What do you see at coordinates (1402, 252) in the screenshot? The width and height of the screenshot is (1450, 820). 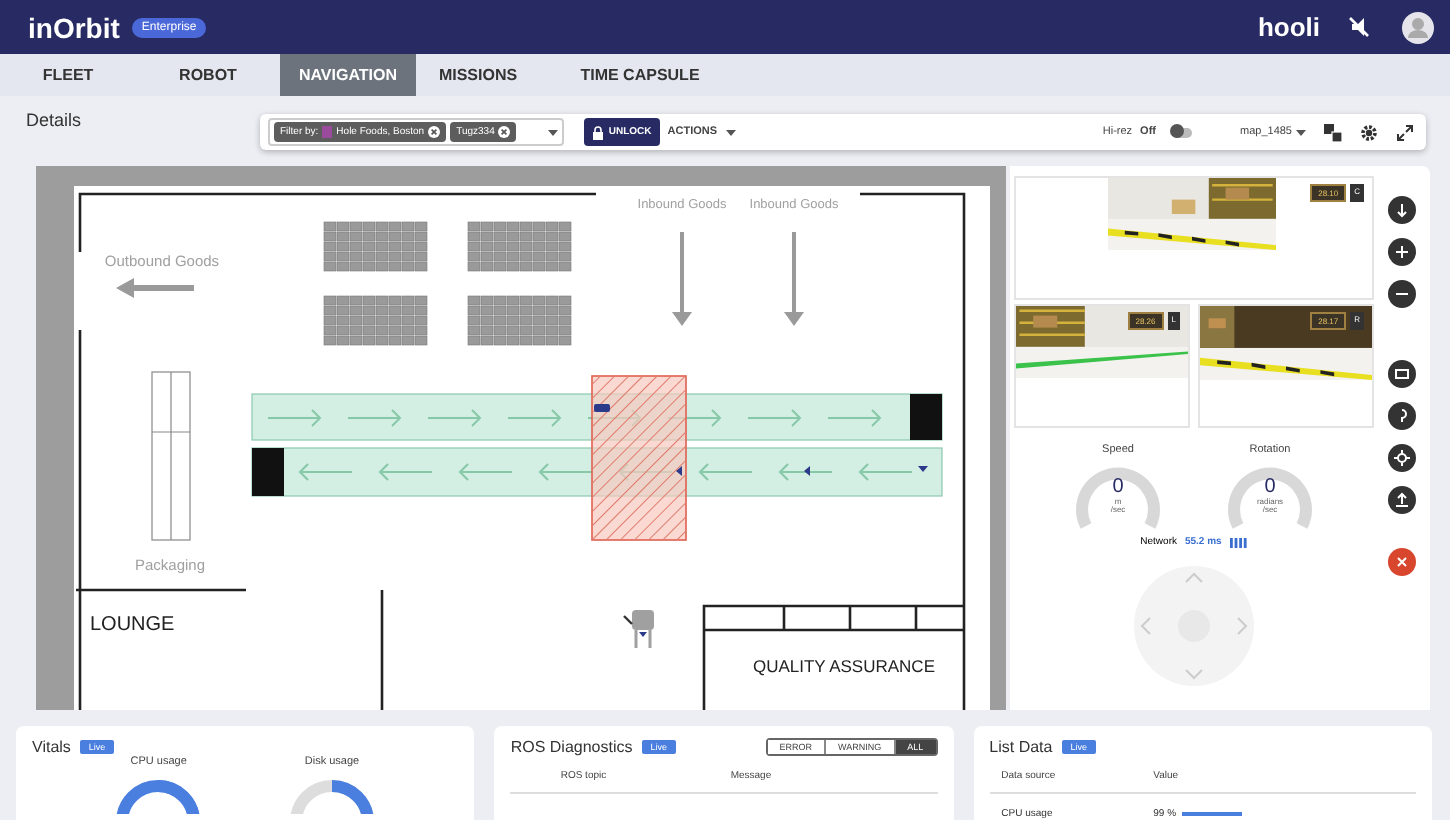 I see `zoom-in-icon` at bounding box center [1402, 252].